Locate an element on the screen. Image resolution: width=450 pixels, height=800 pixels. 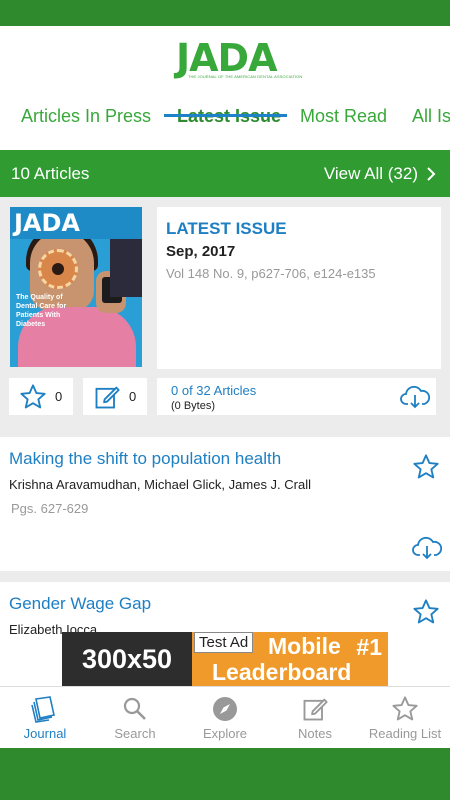
compass-icon is located at coordinates (225, 709).